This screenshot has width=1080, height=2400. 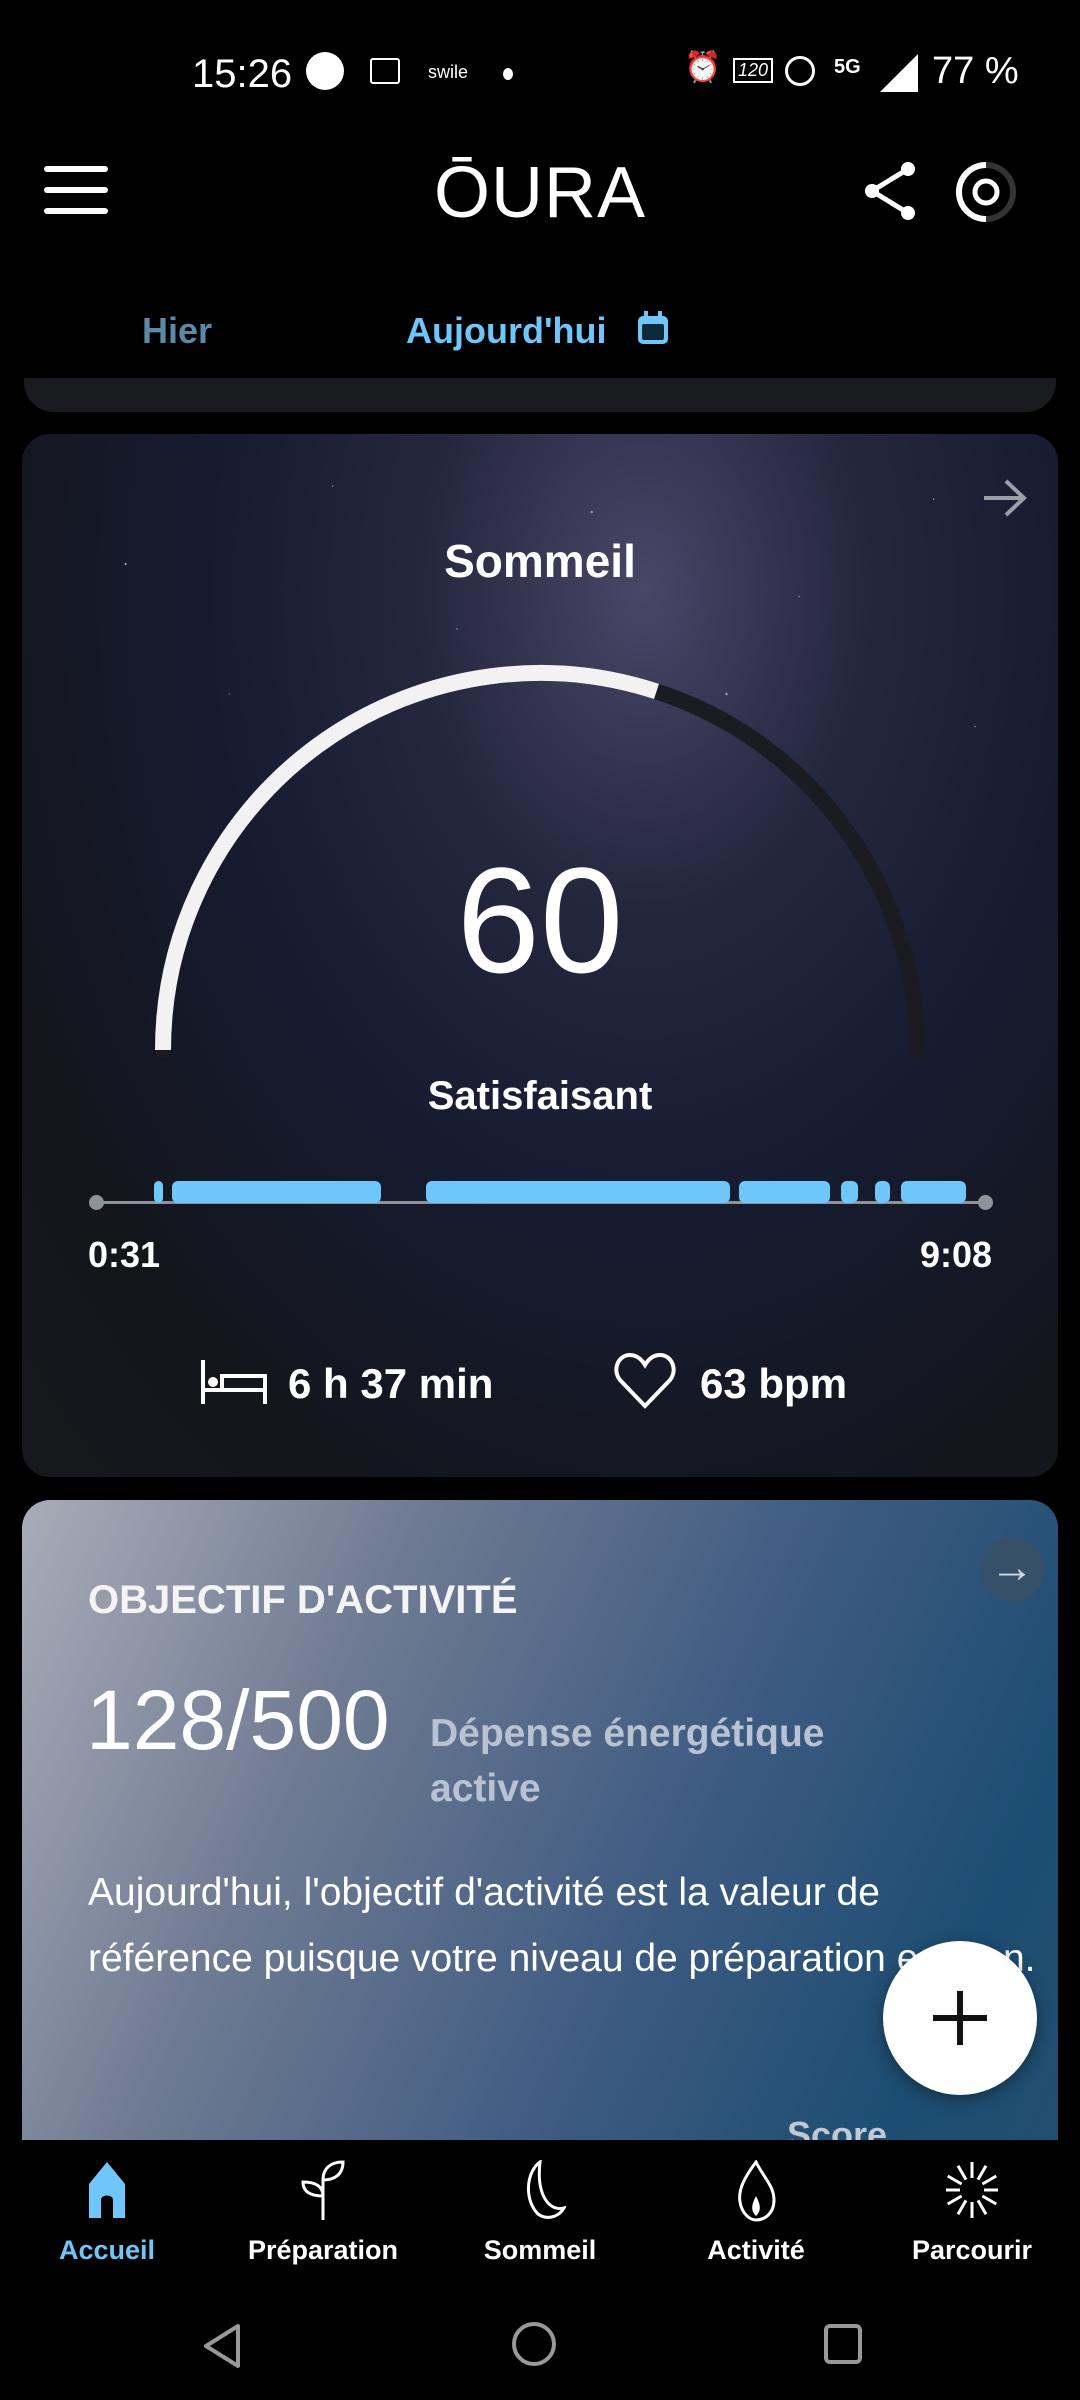 I want to click on timeline-end-dot, so click(x=985, y=1202).